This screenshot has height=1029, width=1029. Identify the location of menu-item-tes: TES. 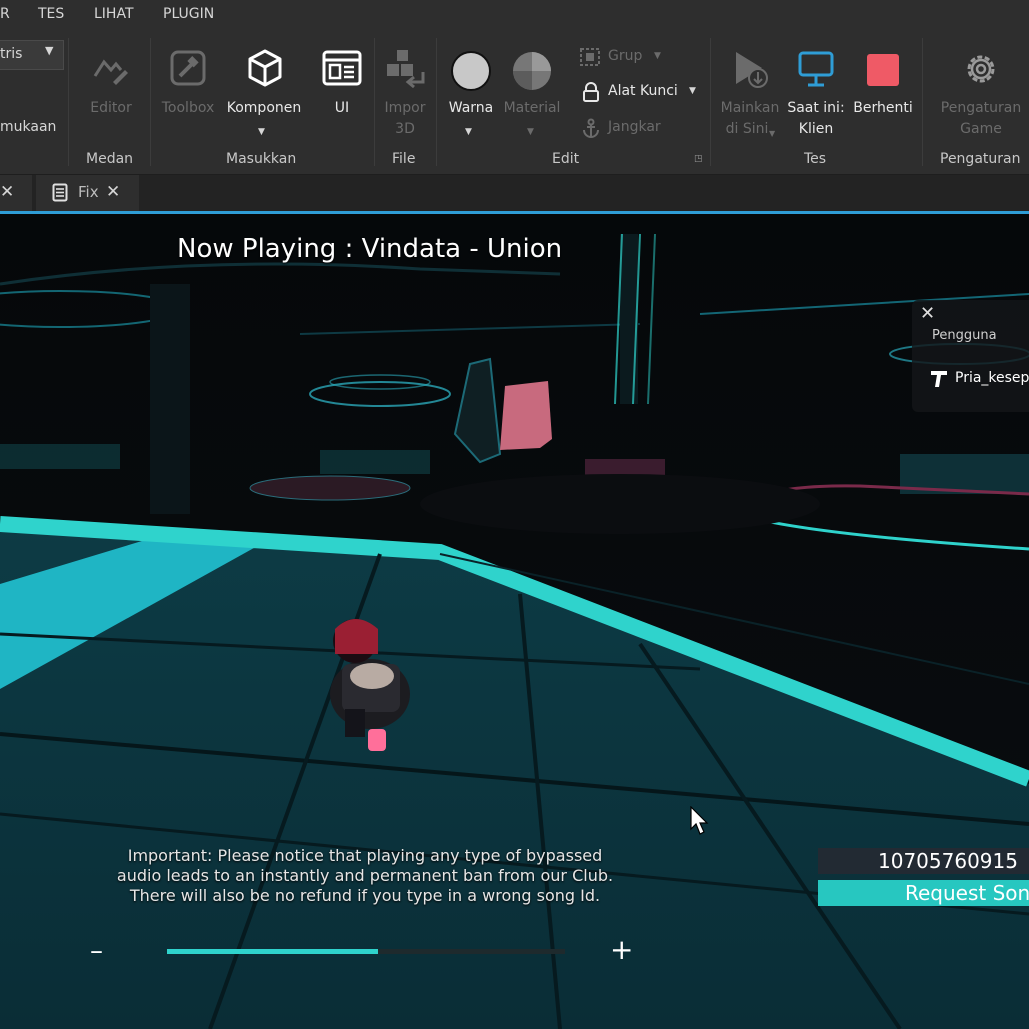
(51, 14).